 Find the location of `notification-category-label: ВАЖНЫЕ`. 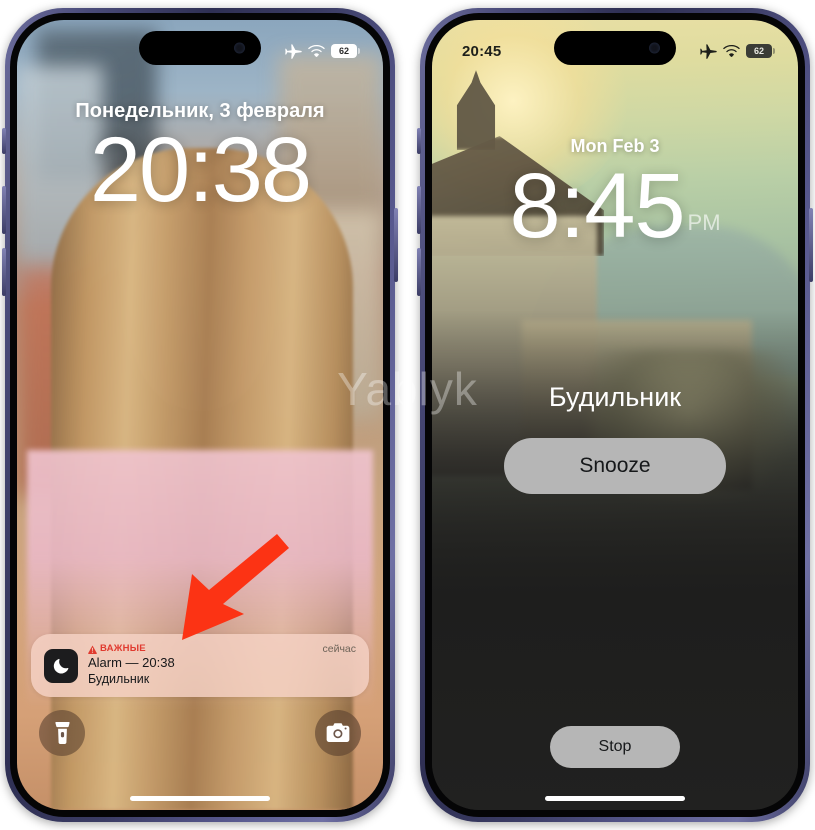

notification-category-label: ВАЖНЫЕ is located at coordinates (123, 648).